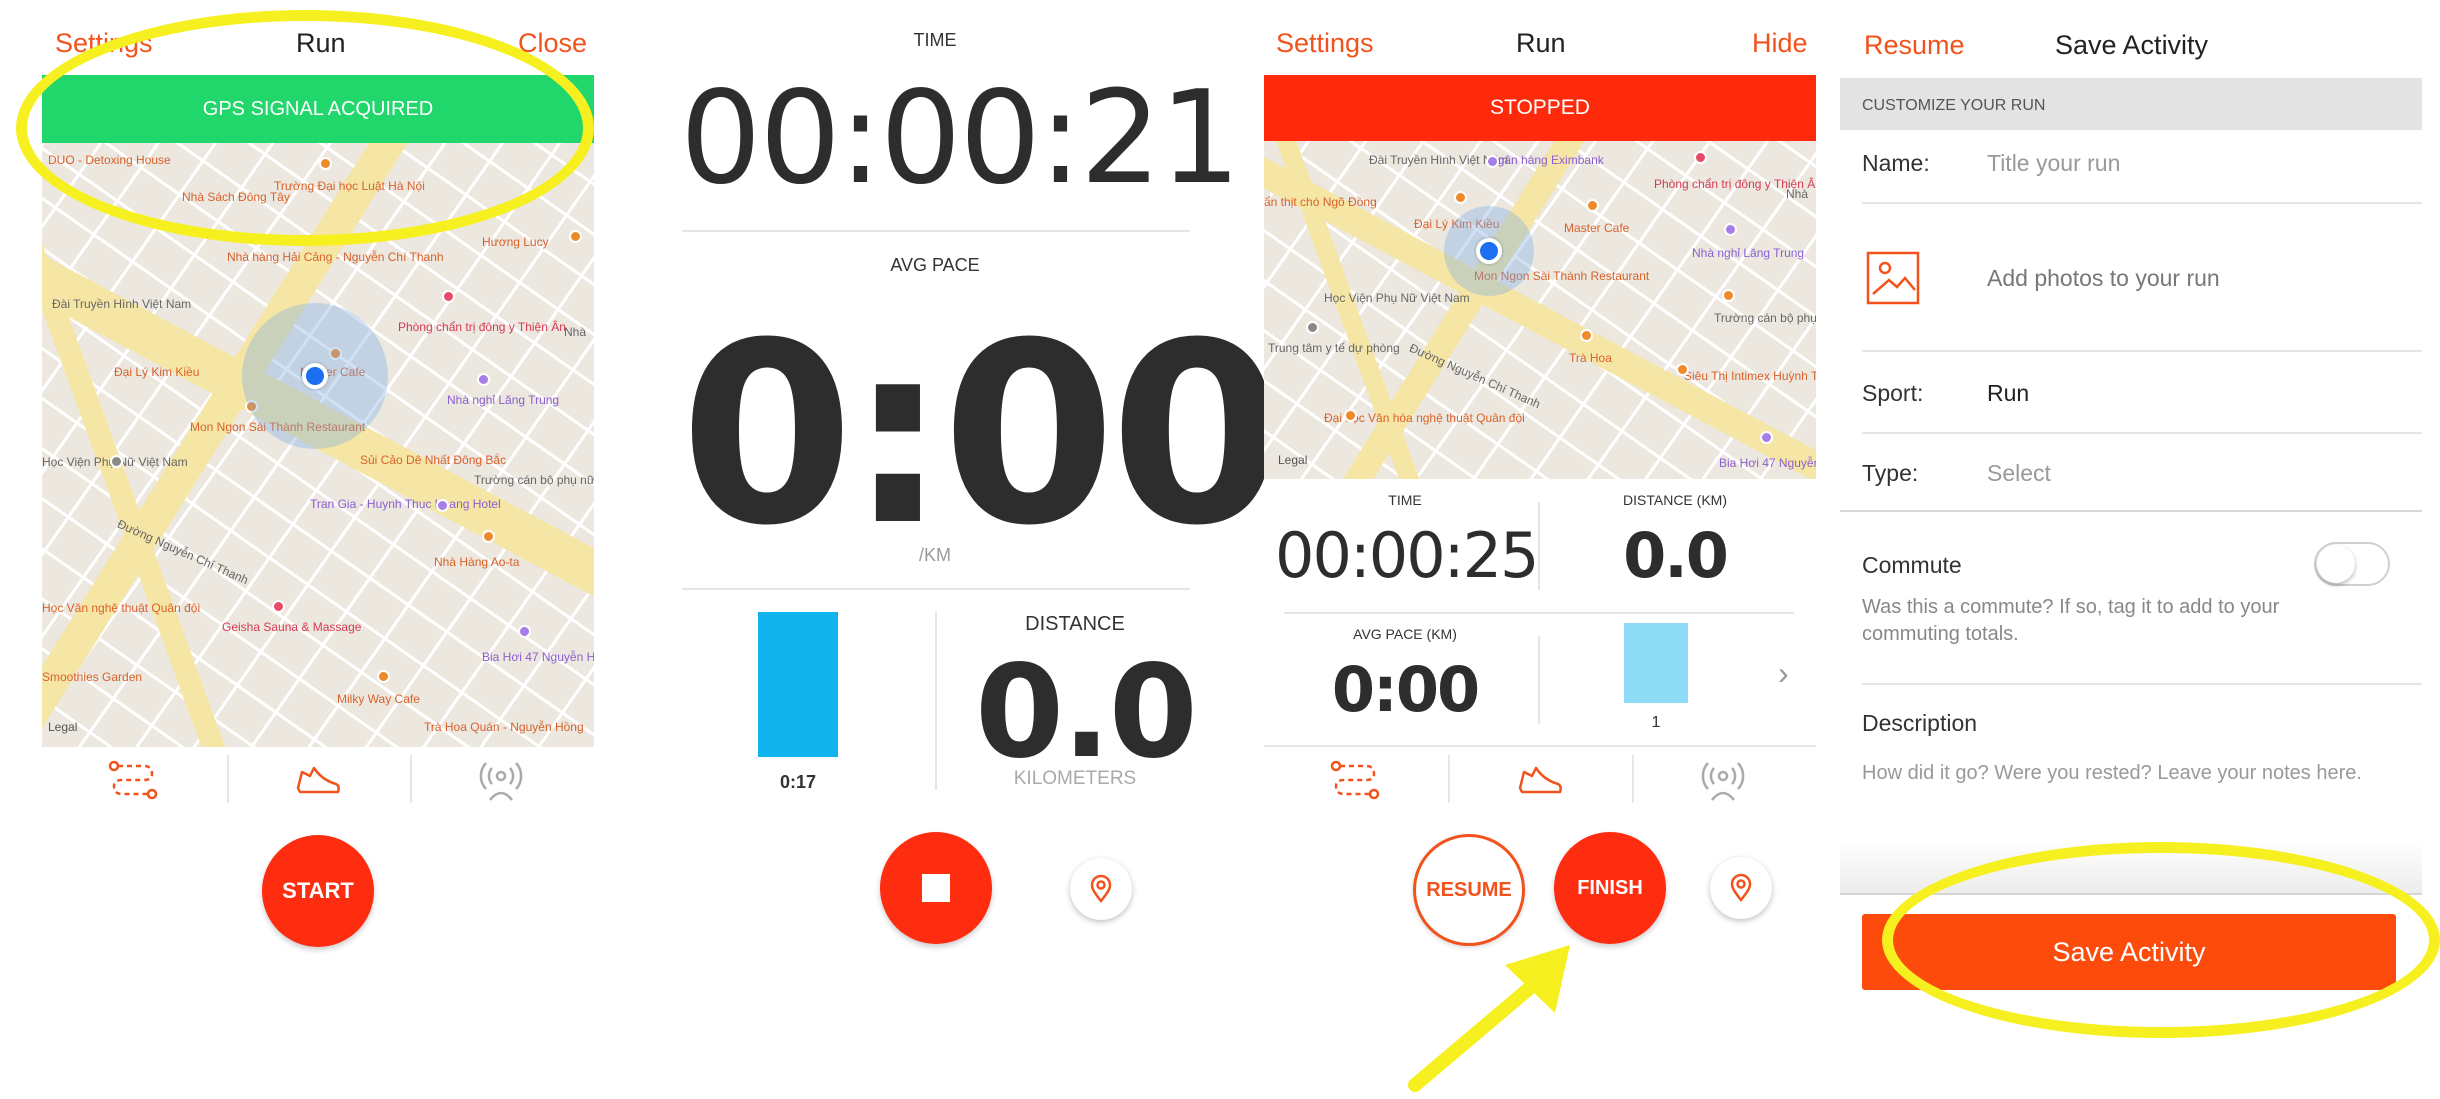 The width and height of the screenshot is (2440, 1099). What do you see at coordinates (157, 372) in the screenshot?
I see `map-label: Đại Lý Kim Kiều` at bounding box center [157, 372].